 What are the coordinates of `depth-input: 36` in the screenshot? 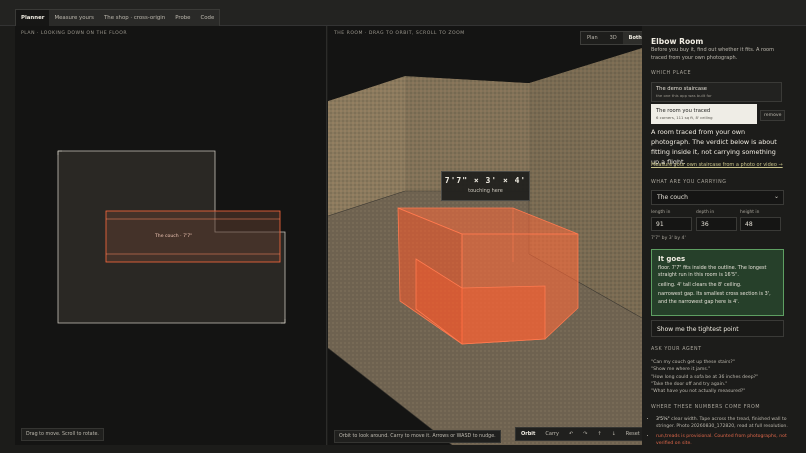 It's located at (716, 224).